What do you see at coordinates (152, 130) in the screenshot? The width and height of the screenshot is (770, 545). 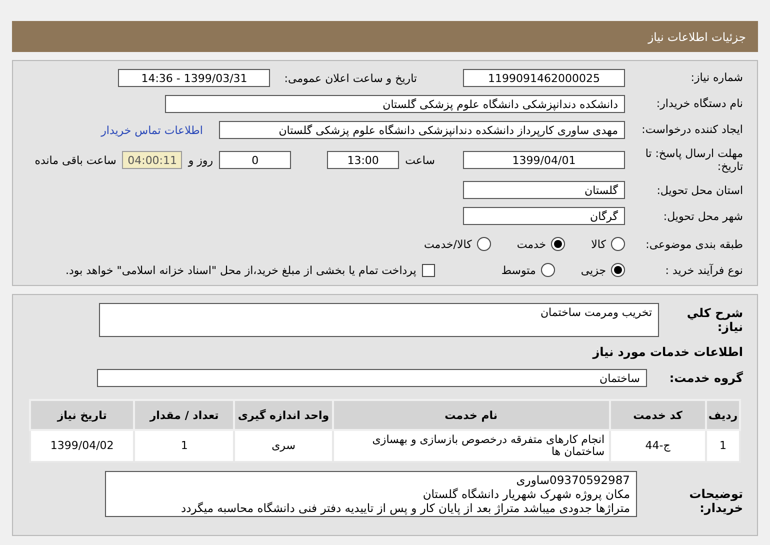 I see `contact-info-link: اطلاعات تماس خریدار` at bounding box center [152, 130].